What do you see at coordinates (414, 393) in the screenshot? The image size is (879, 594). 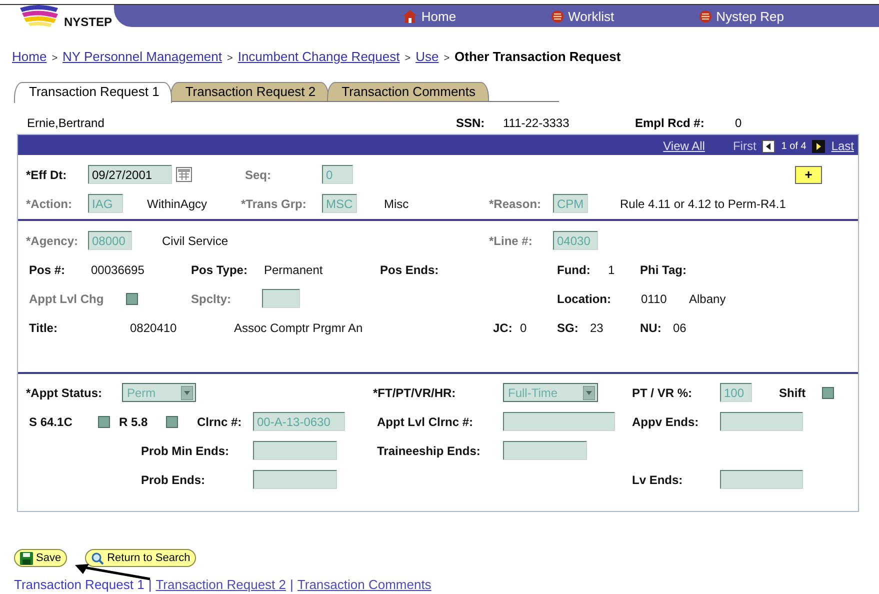 I see `field-label: *FT/PT/VR/HR:` at bounding box center [414, 393].